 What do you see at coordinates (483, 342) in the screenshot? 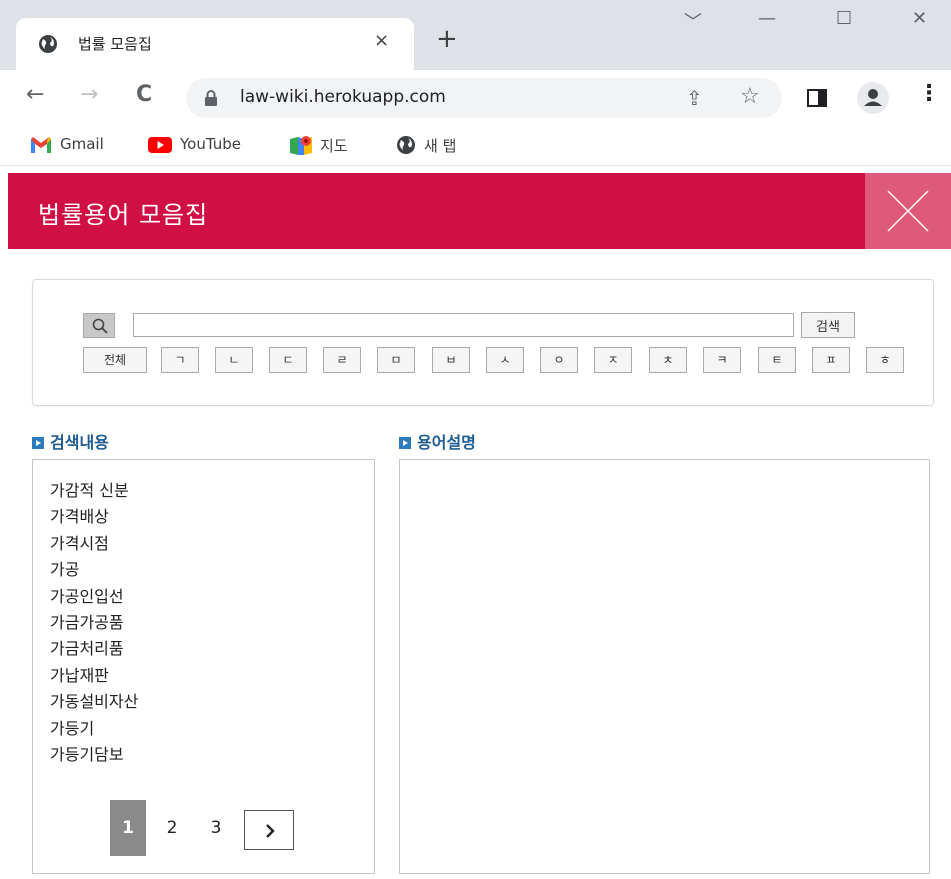
I see `search-panel: 검색 전체 ㄱ ㄴ ㄷ ㄹ ㅁ ㅂ ㅅ ㅇ ㅈ ㅊ ㅋ ㅌ ㅍ ㅎ` at bounding box center [483, 342].